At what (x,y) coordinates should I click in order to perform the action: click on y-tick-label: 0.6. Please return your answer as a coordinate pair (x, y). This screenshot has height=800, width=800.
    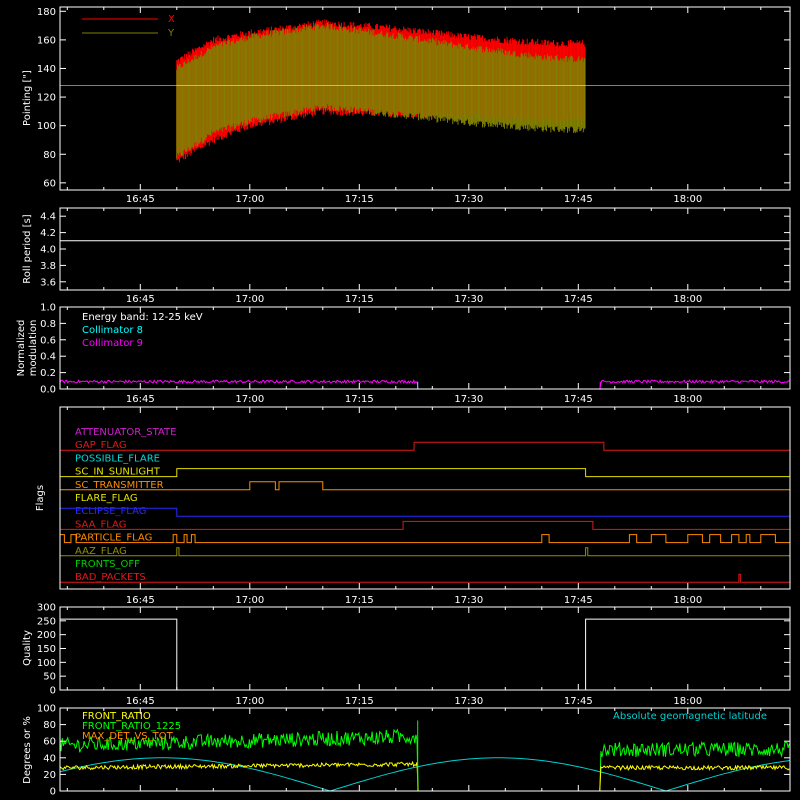
    Looking at the image, I should click on (48, 340).